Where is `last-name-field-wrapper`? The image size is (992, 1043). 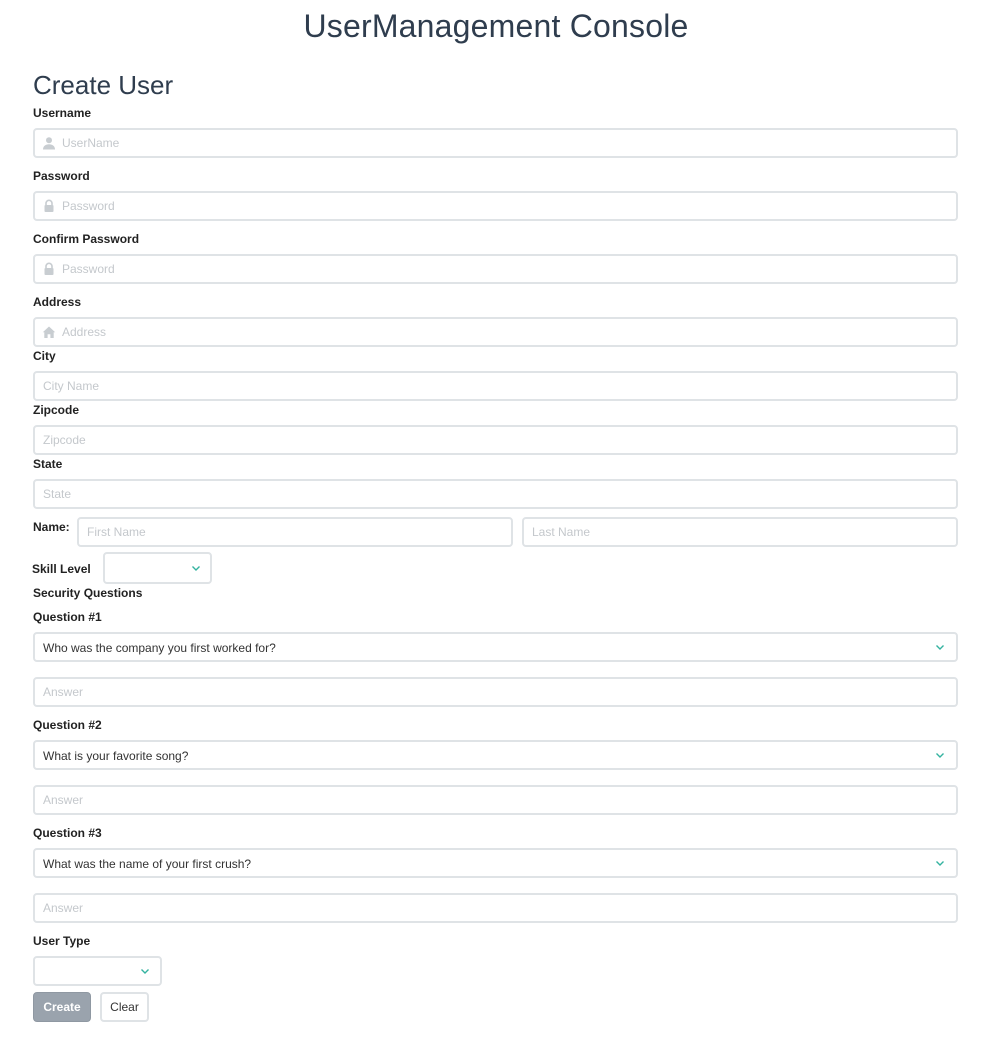
last-name-field-wrapper is located at coordinates (740, 532).